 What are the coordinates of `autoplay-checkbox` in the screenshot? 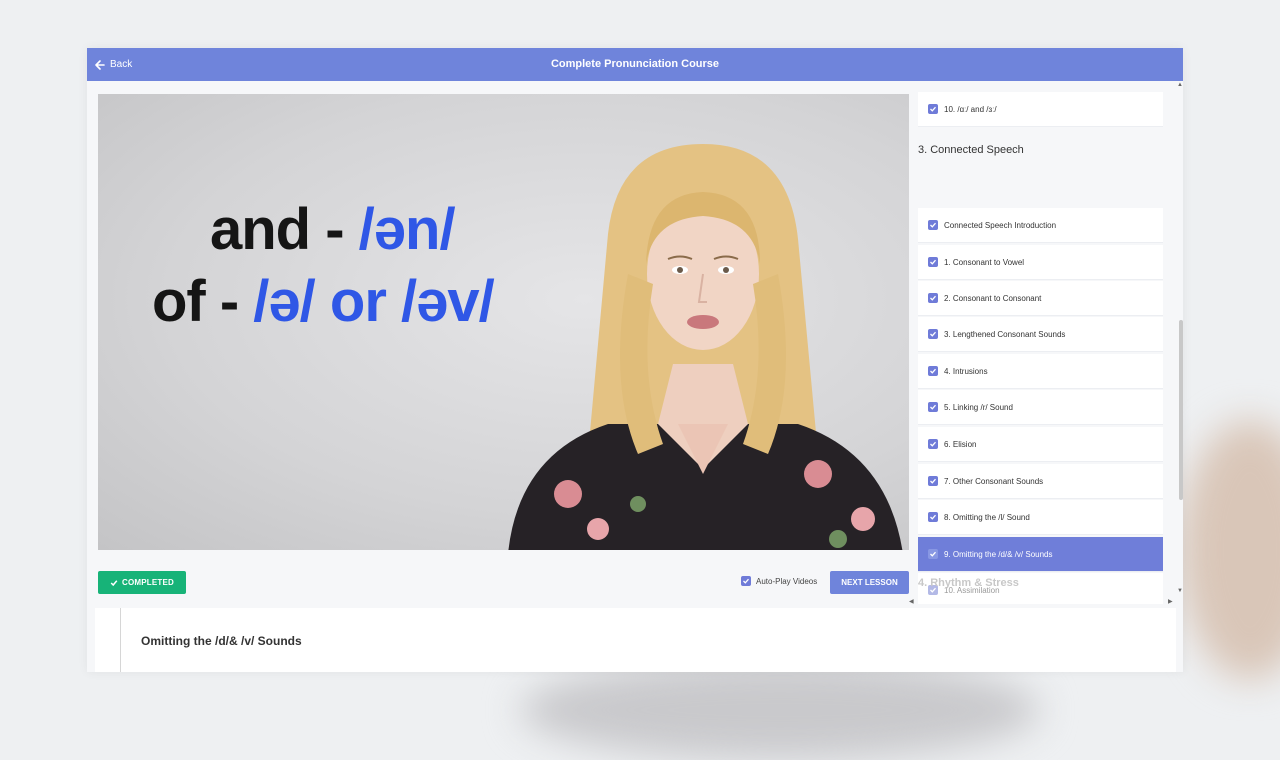 It's located at (746, 581).